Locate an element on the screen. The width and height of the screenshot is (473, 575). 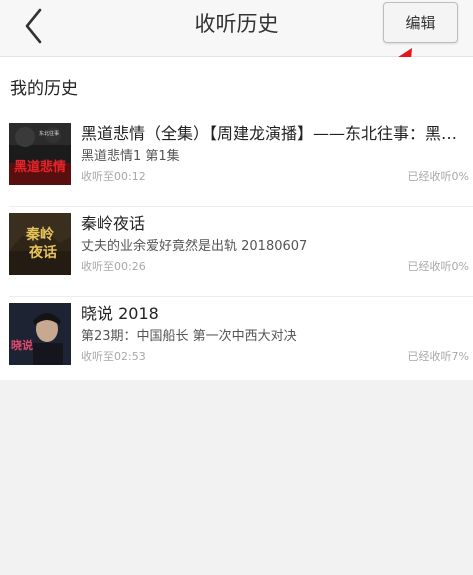
item-title: 黑道悲情（全集）【周建龙演播】——东北往事：黑道风云20年 is located at coordinates (271, 133).